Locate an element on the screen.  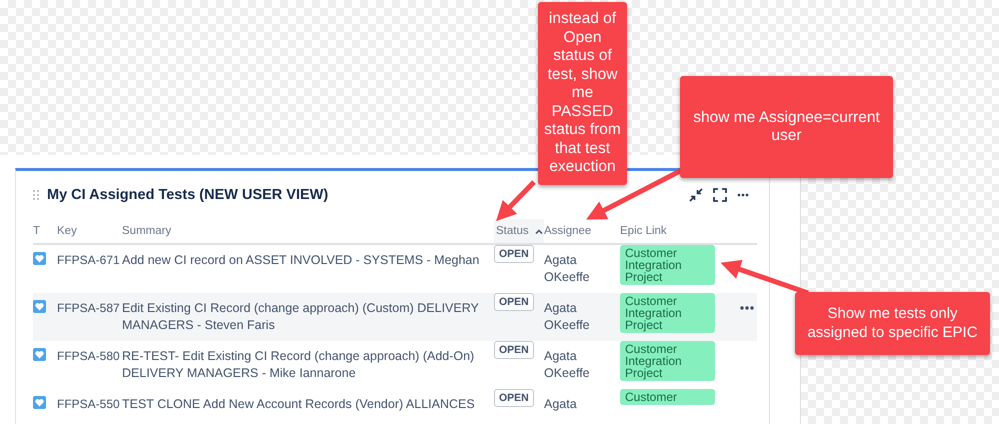
column-header: Status is located at coordinates (519, 232).